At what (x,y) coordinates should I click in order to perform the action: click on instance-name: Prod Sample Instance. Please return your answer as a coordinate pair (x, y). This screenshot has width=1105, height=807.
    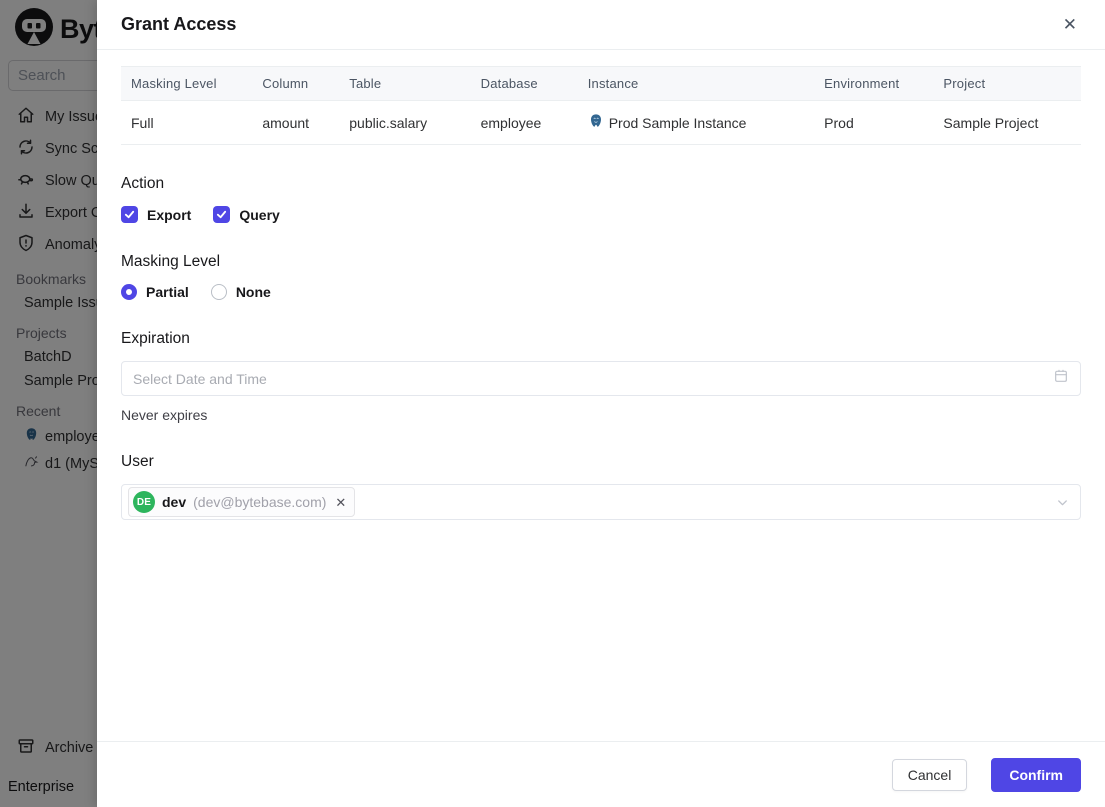
    Looking at the image, I should click on (677, 122).